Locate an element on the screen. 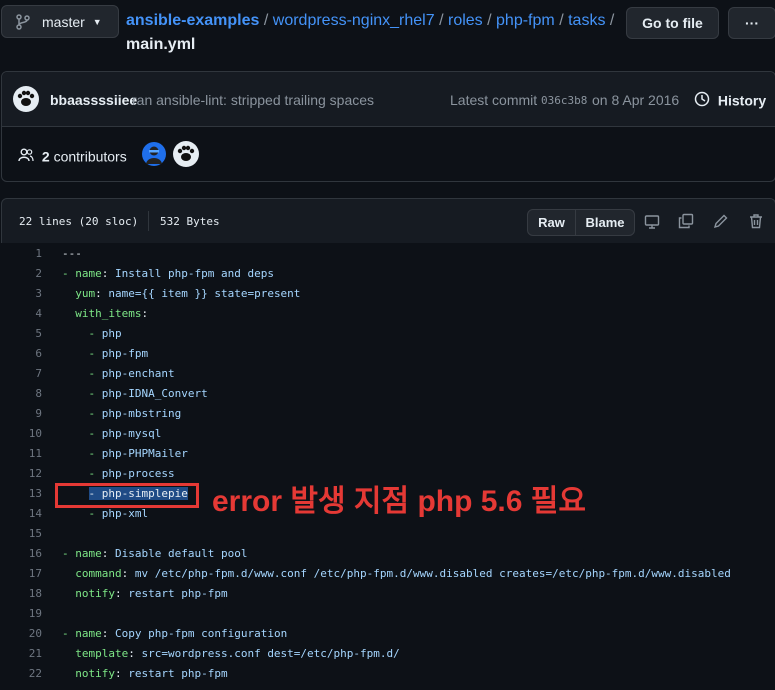 The height and width of the screenshot is (690, 775). line-number: 2 is located at coordinates (21, 274).